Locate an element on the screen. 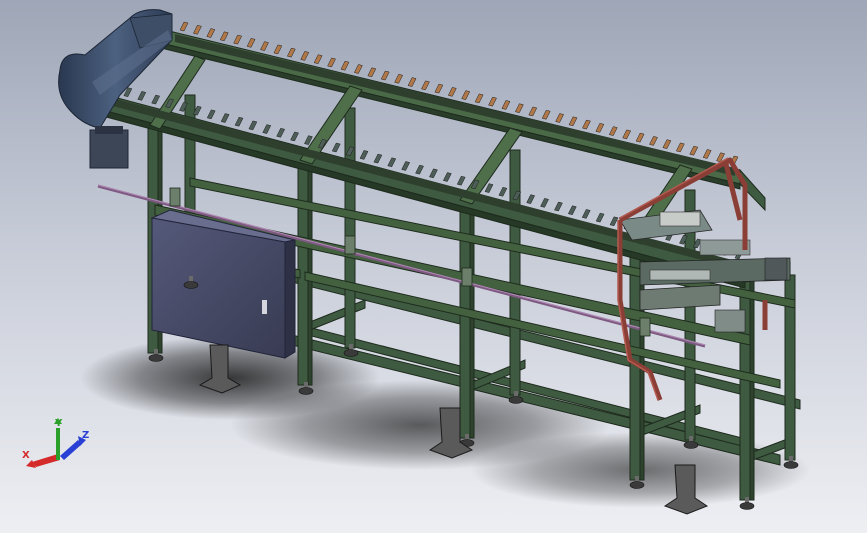 This screenshot has width=867, height=533. x-axis-arrow is located at coordinates (46, 460).